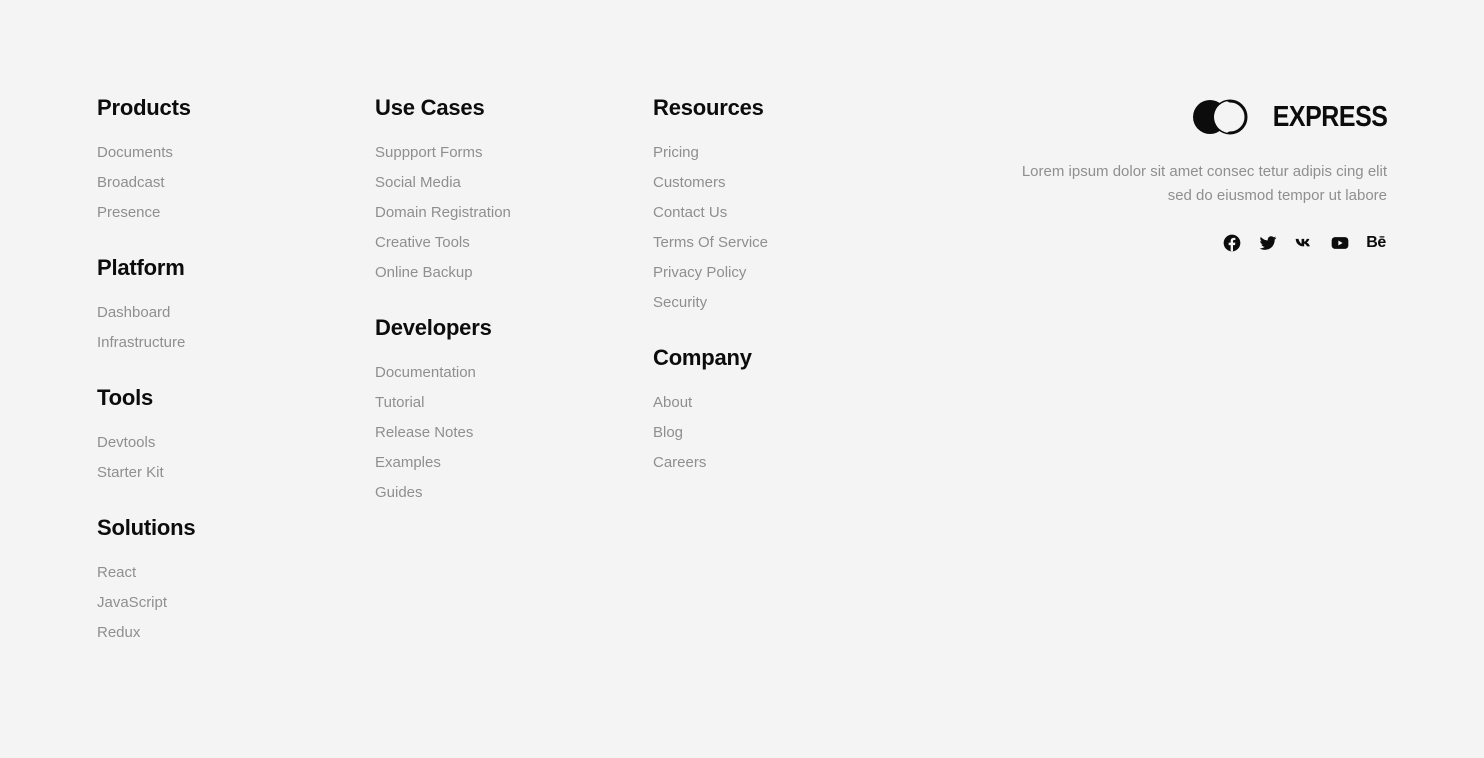  I want to click on vk-link, so click(1304, 243).